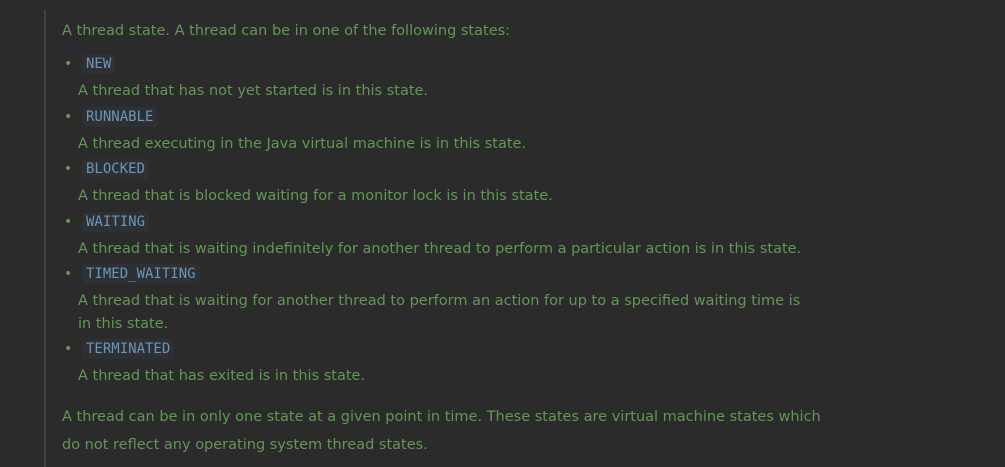 This screenshot has width=1005, height=467. I want to click on state-name: TIMED_WAITING, so click(141, 274).